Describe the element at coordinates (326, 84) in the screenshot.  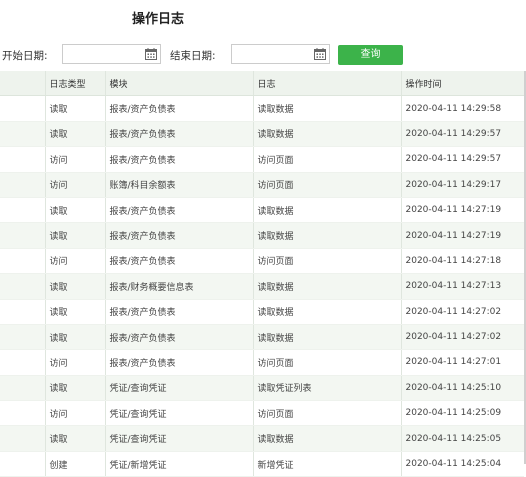
I see `col-header-log: 日志` at that location.